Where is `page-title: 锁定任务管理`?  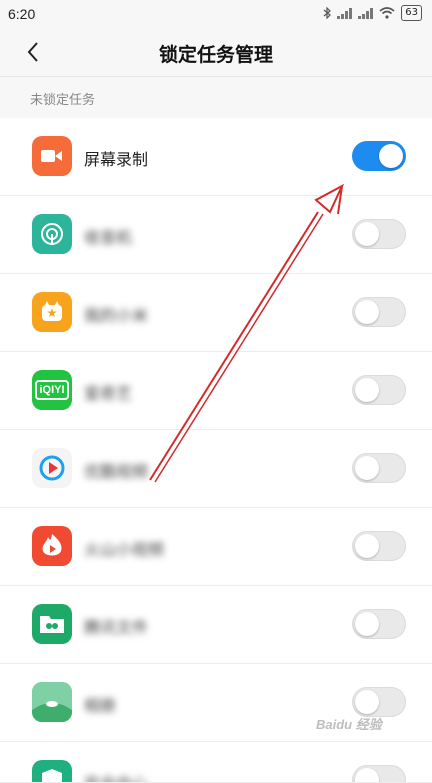 page-title: 锁定任务管理 is located at coordinates (215, 55).